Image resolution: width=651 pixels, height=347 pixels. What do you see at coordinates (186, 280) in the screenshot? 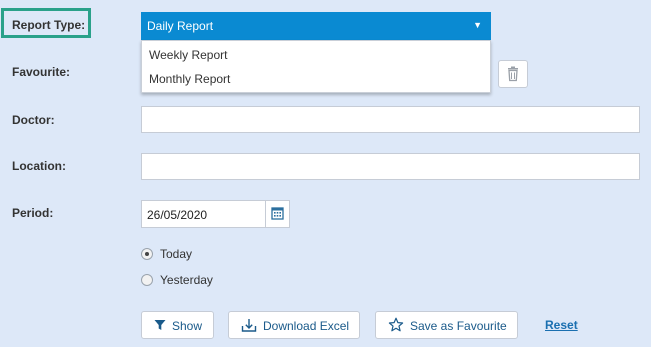
I see `radio-yesterday-label: Yesterday` at bounding box center [186, 280].